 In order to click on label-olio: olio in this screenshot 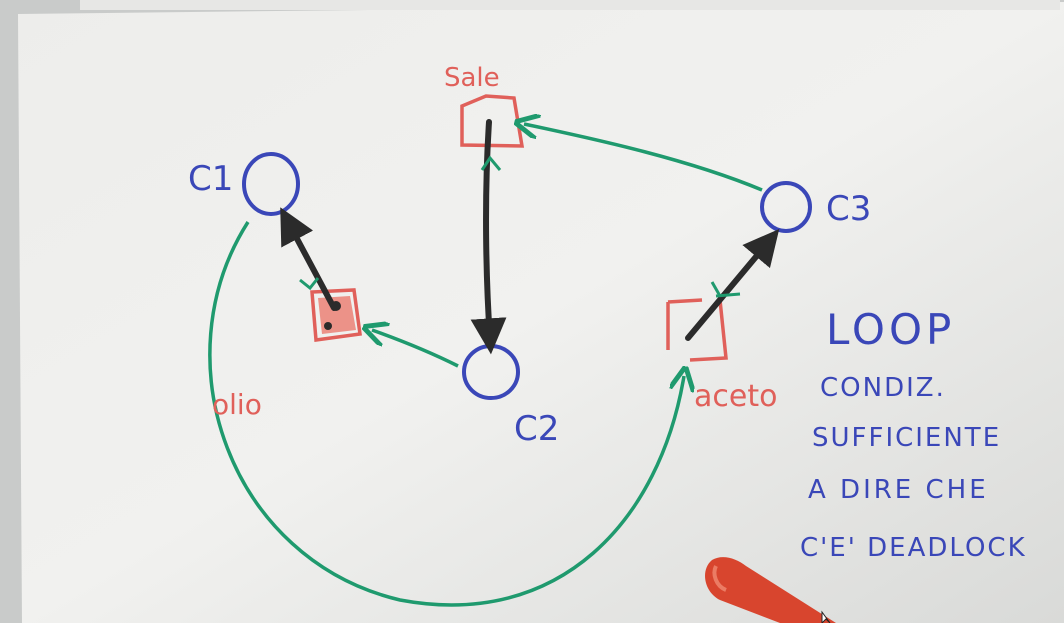, I will do `click(237, 404)`.